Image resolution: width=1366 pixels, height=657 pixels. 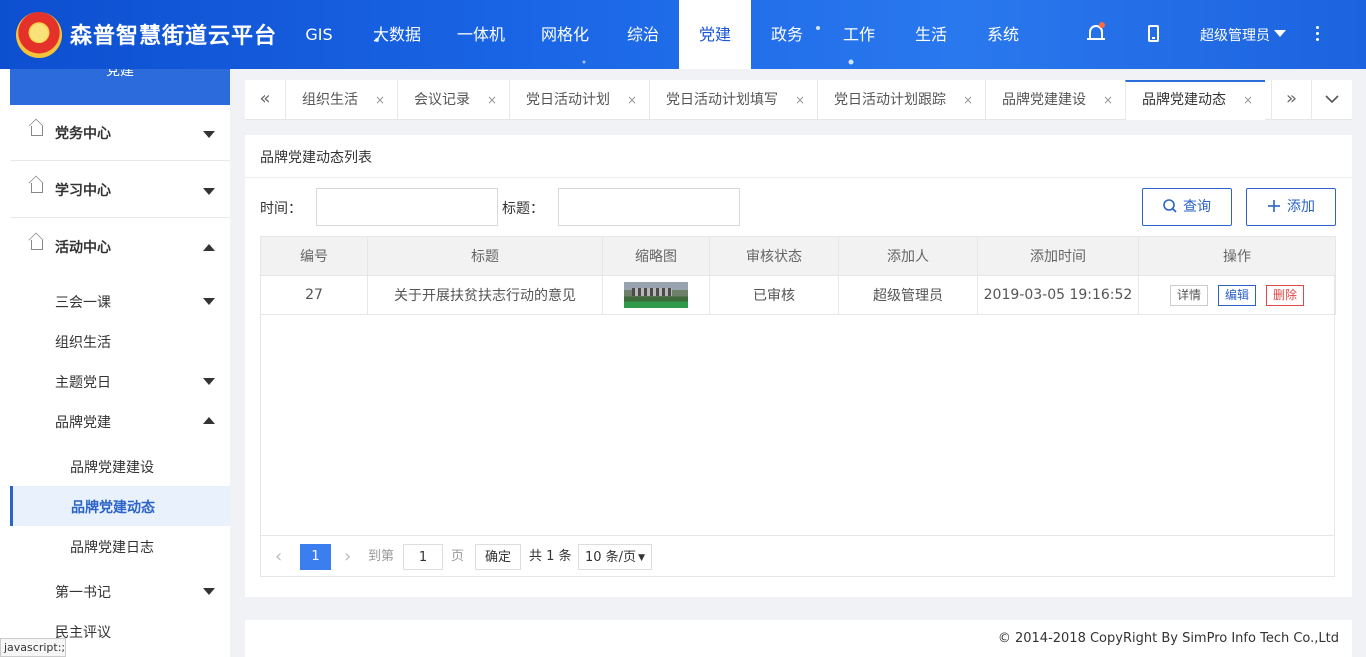 What do you see at coordinates (1102, 25) in the screenshot?
I see `notification-dot` at bounding box center [1102, 25].